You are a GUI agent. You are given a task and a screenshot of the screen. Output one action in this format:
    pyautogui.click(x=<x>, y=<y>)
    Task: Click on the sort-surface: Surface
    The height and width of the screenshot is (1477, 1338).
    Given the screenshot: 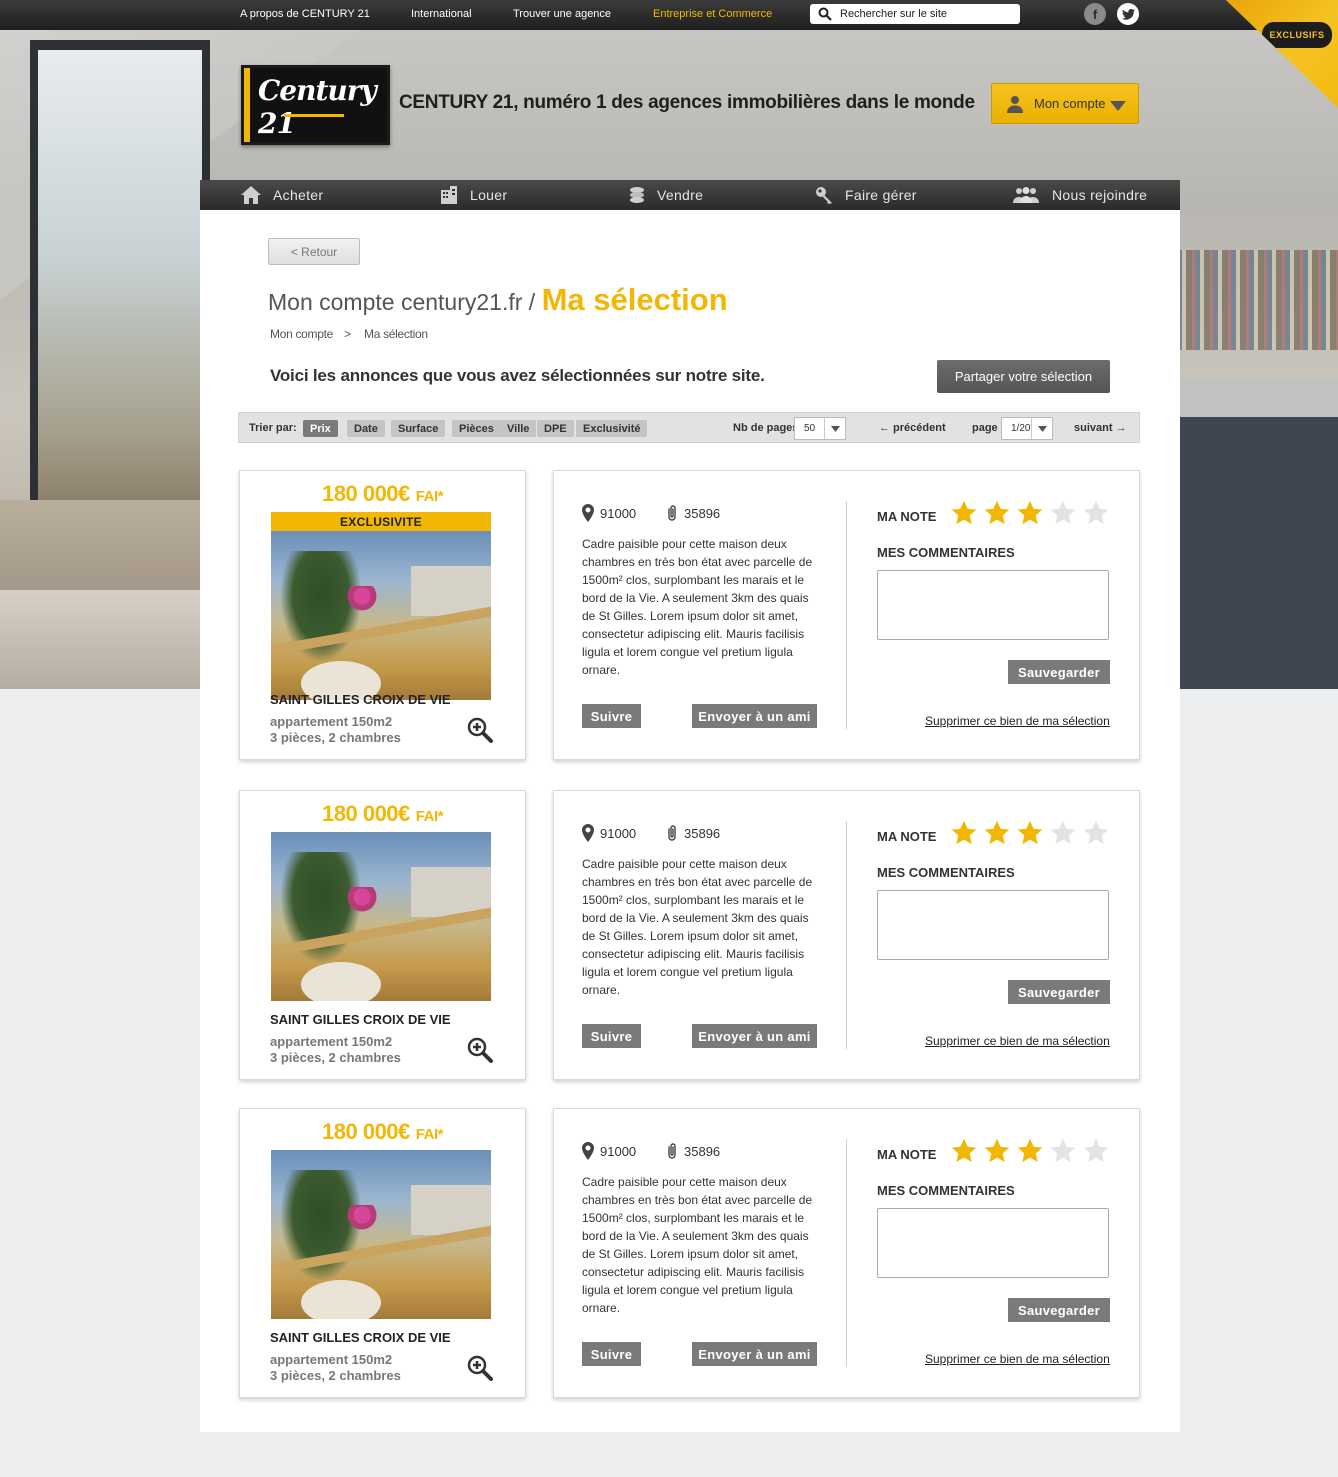 What is the action you would take?
    pyautogui.click(x=418, y=428)
    